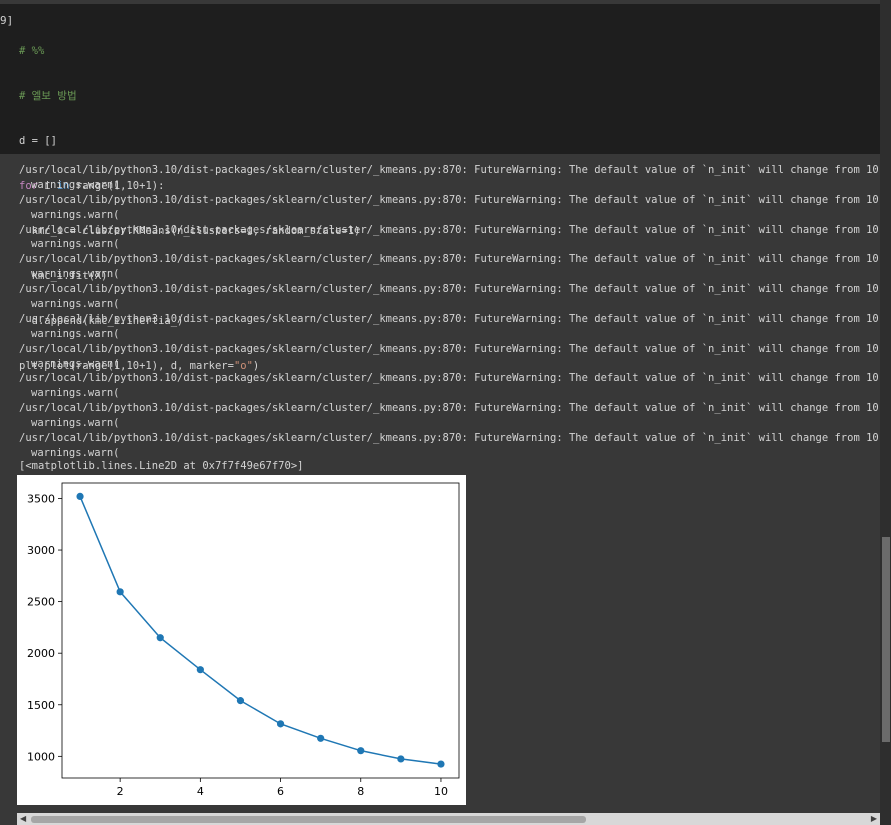 This screenshot has width=891, height=825. What do you see at coordinates (23, 818) in the screenshot?
I see `scroll-left-icon: ◀` at bounding box center [23, 818].